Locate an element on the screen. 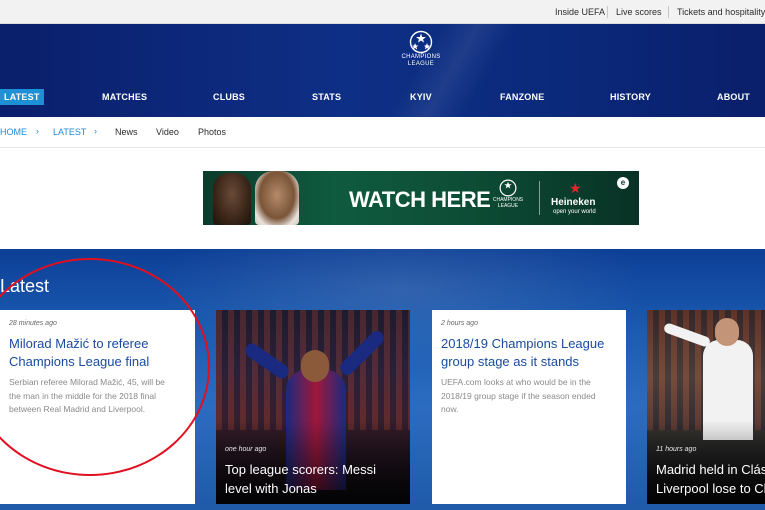  card-title-line: Champions League final is located at coordinates (79, 361).